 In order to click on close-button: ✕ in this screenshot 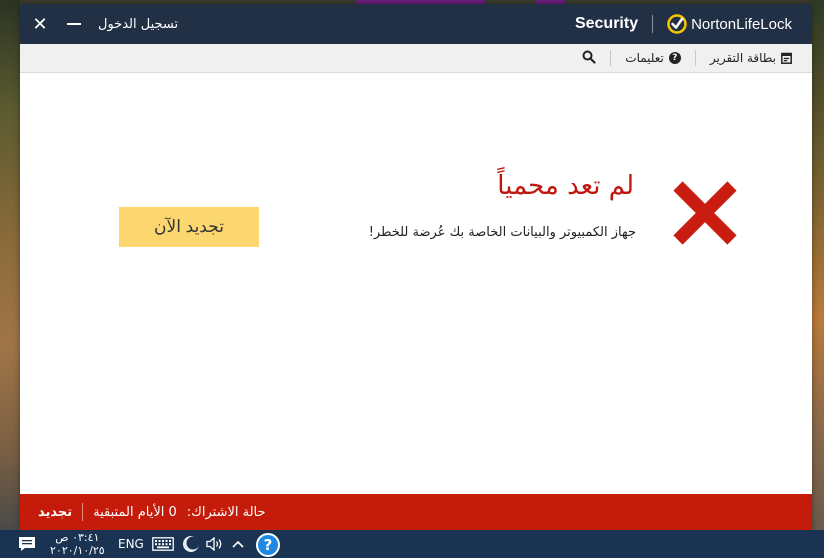, I will do `click(40, 24)`.